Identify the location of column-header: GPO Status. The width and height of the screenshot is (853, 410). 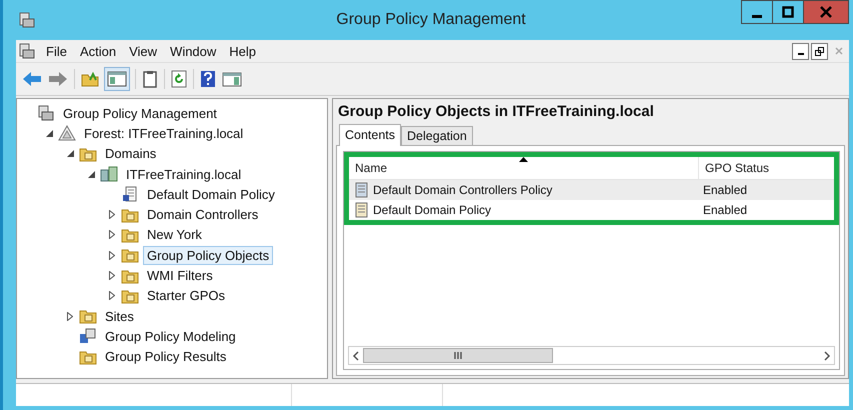
(766, 168).